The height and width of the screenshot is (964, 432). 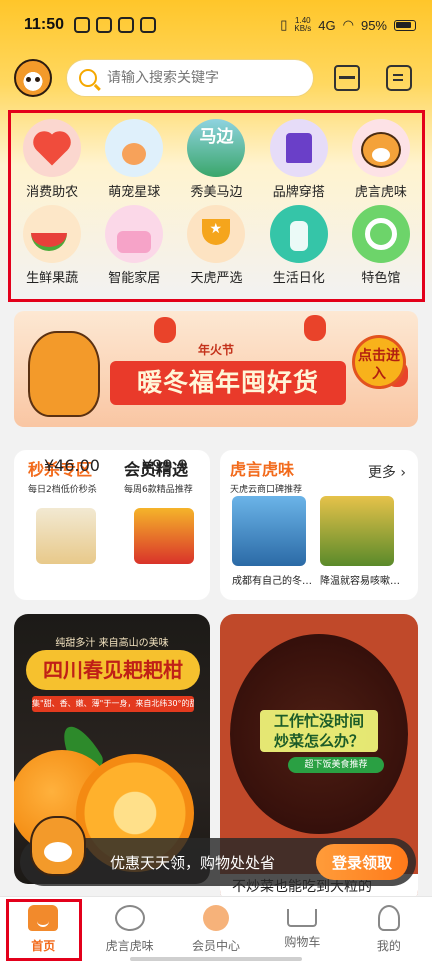 I want to click on category-label: 消费助农, so click(x=52, y=192).